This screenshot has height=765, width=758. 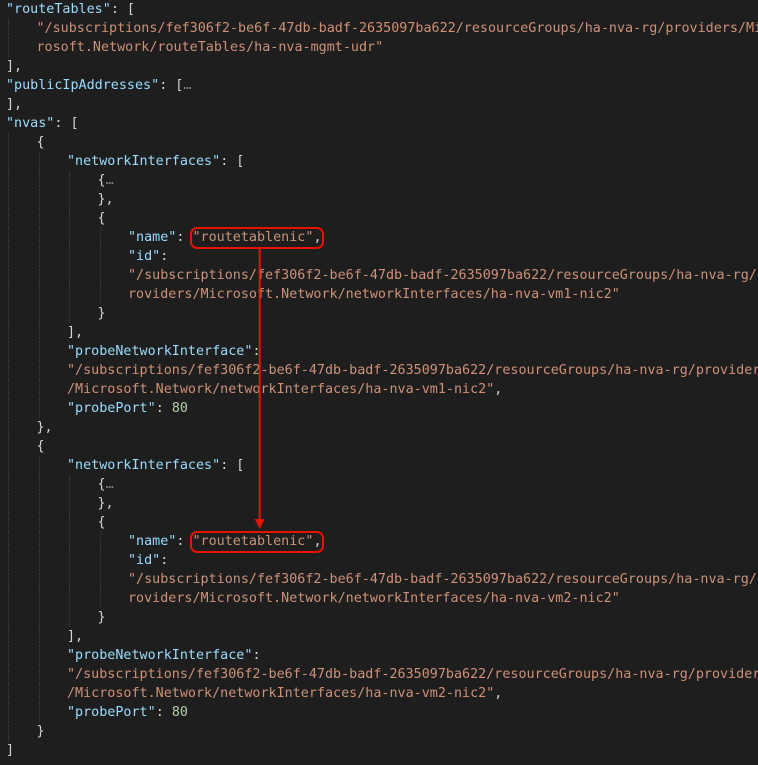 I want to click on annotation-arrow, so click(x=259, y=389).